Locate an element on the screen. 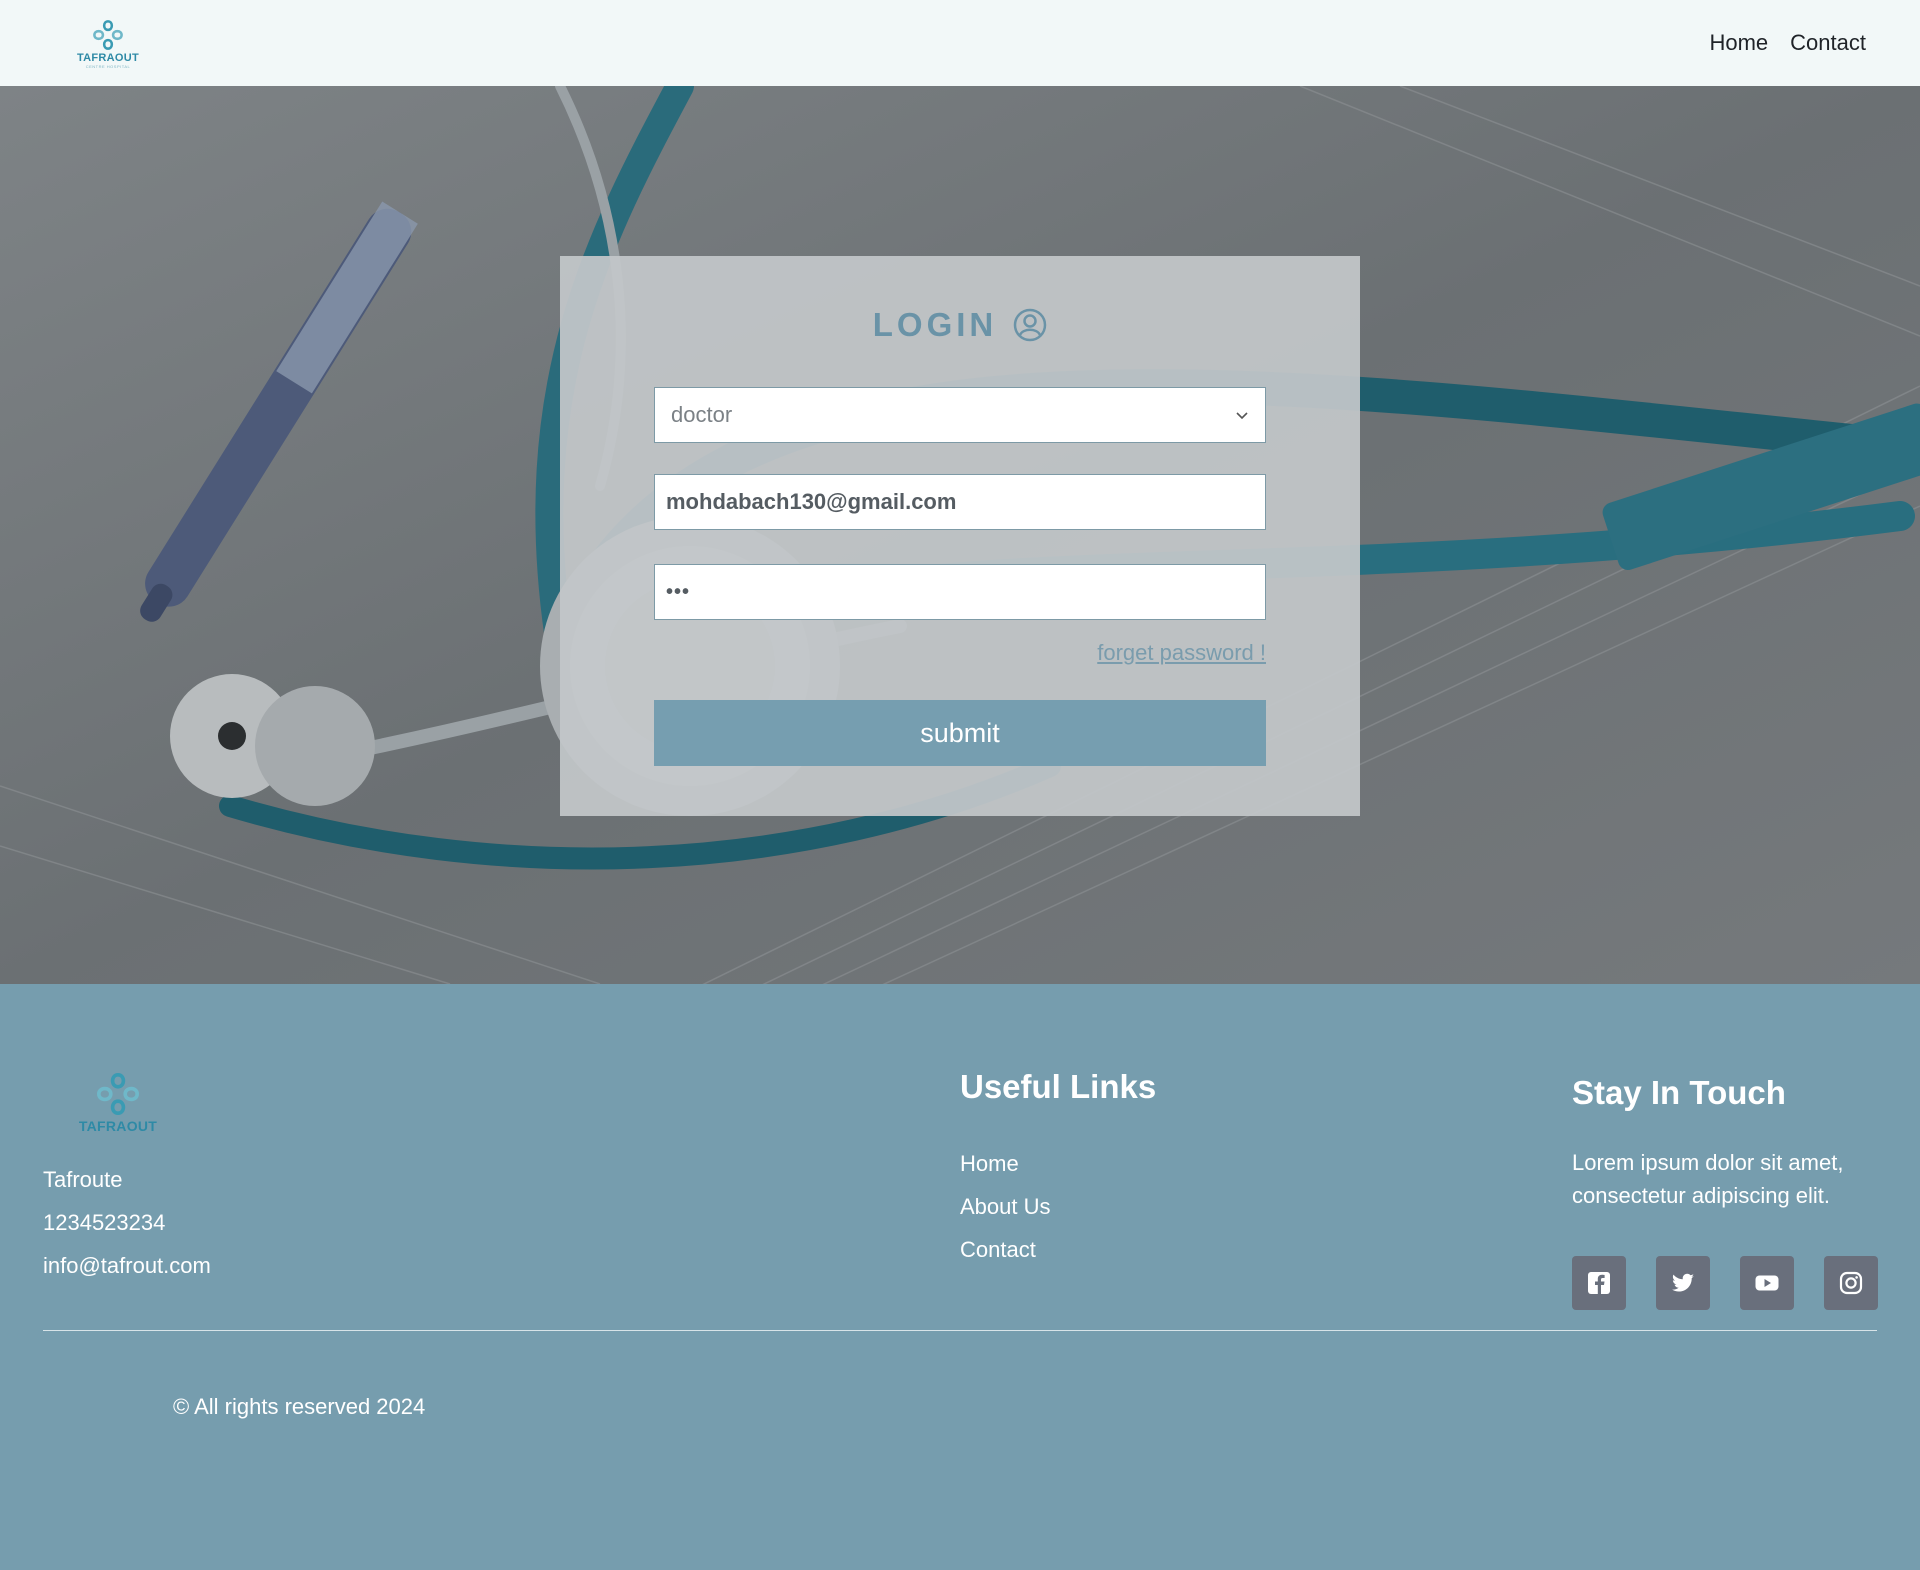 This screenshot has width=1920, height=1570. youtube-button is located at coordinates (1767, 1283).